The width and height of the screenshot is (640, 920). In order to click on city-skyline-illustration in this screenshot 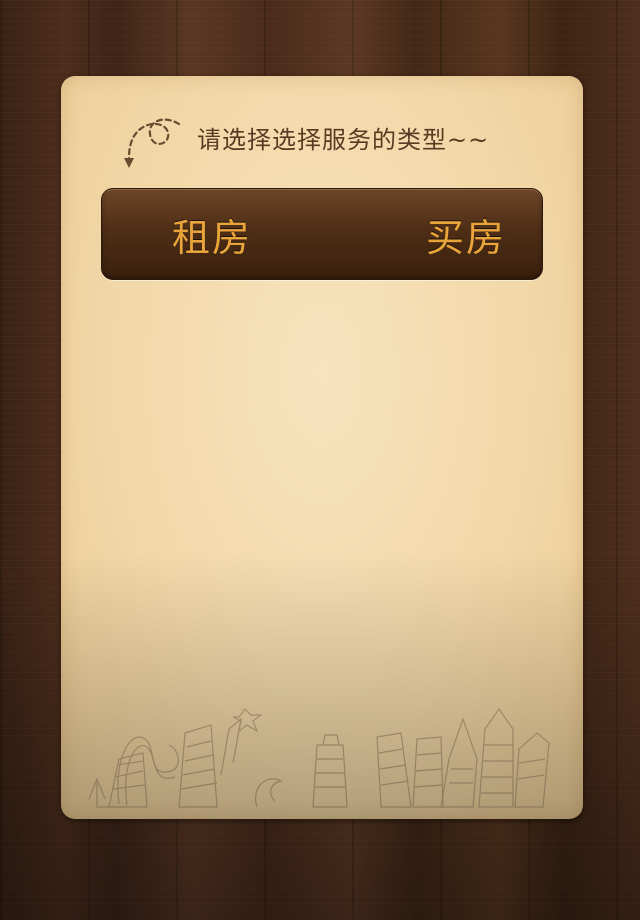, I will do `click(319, 757)`.